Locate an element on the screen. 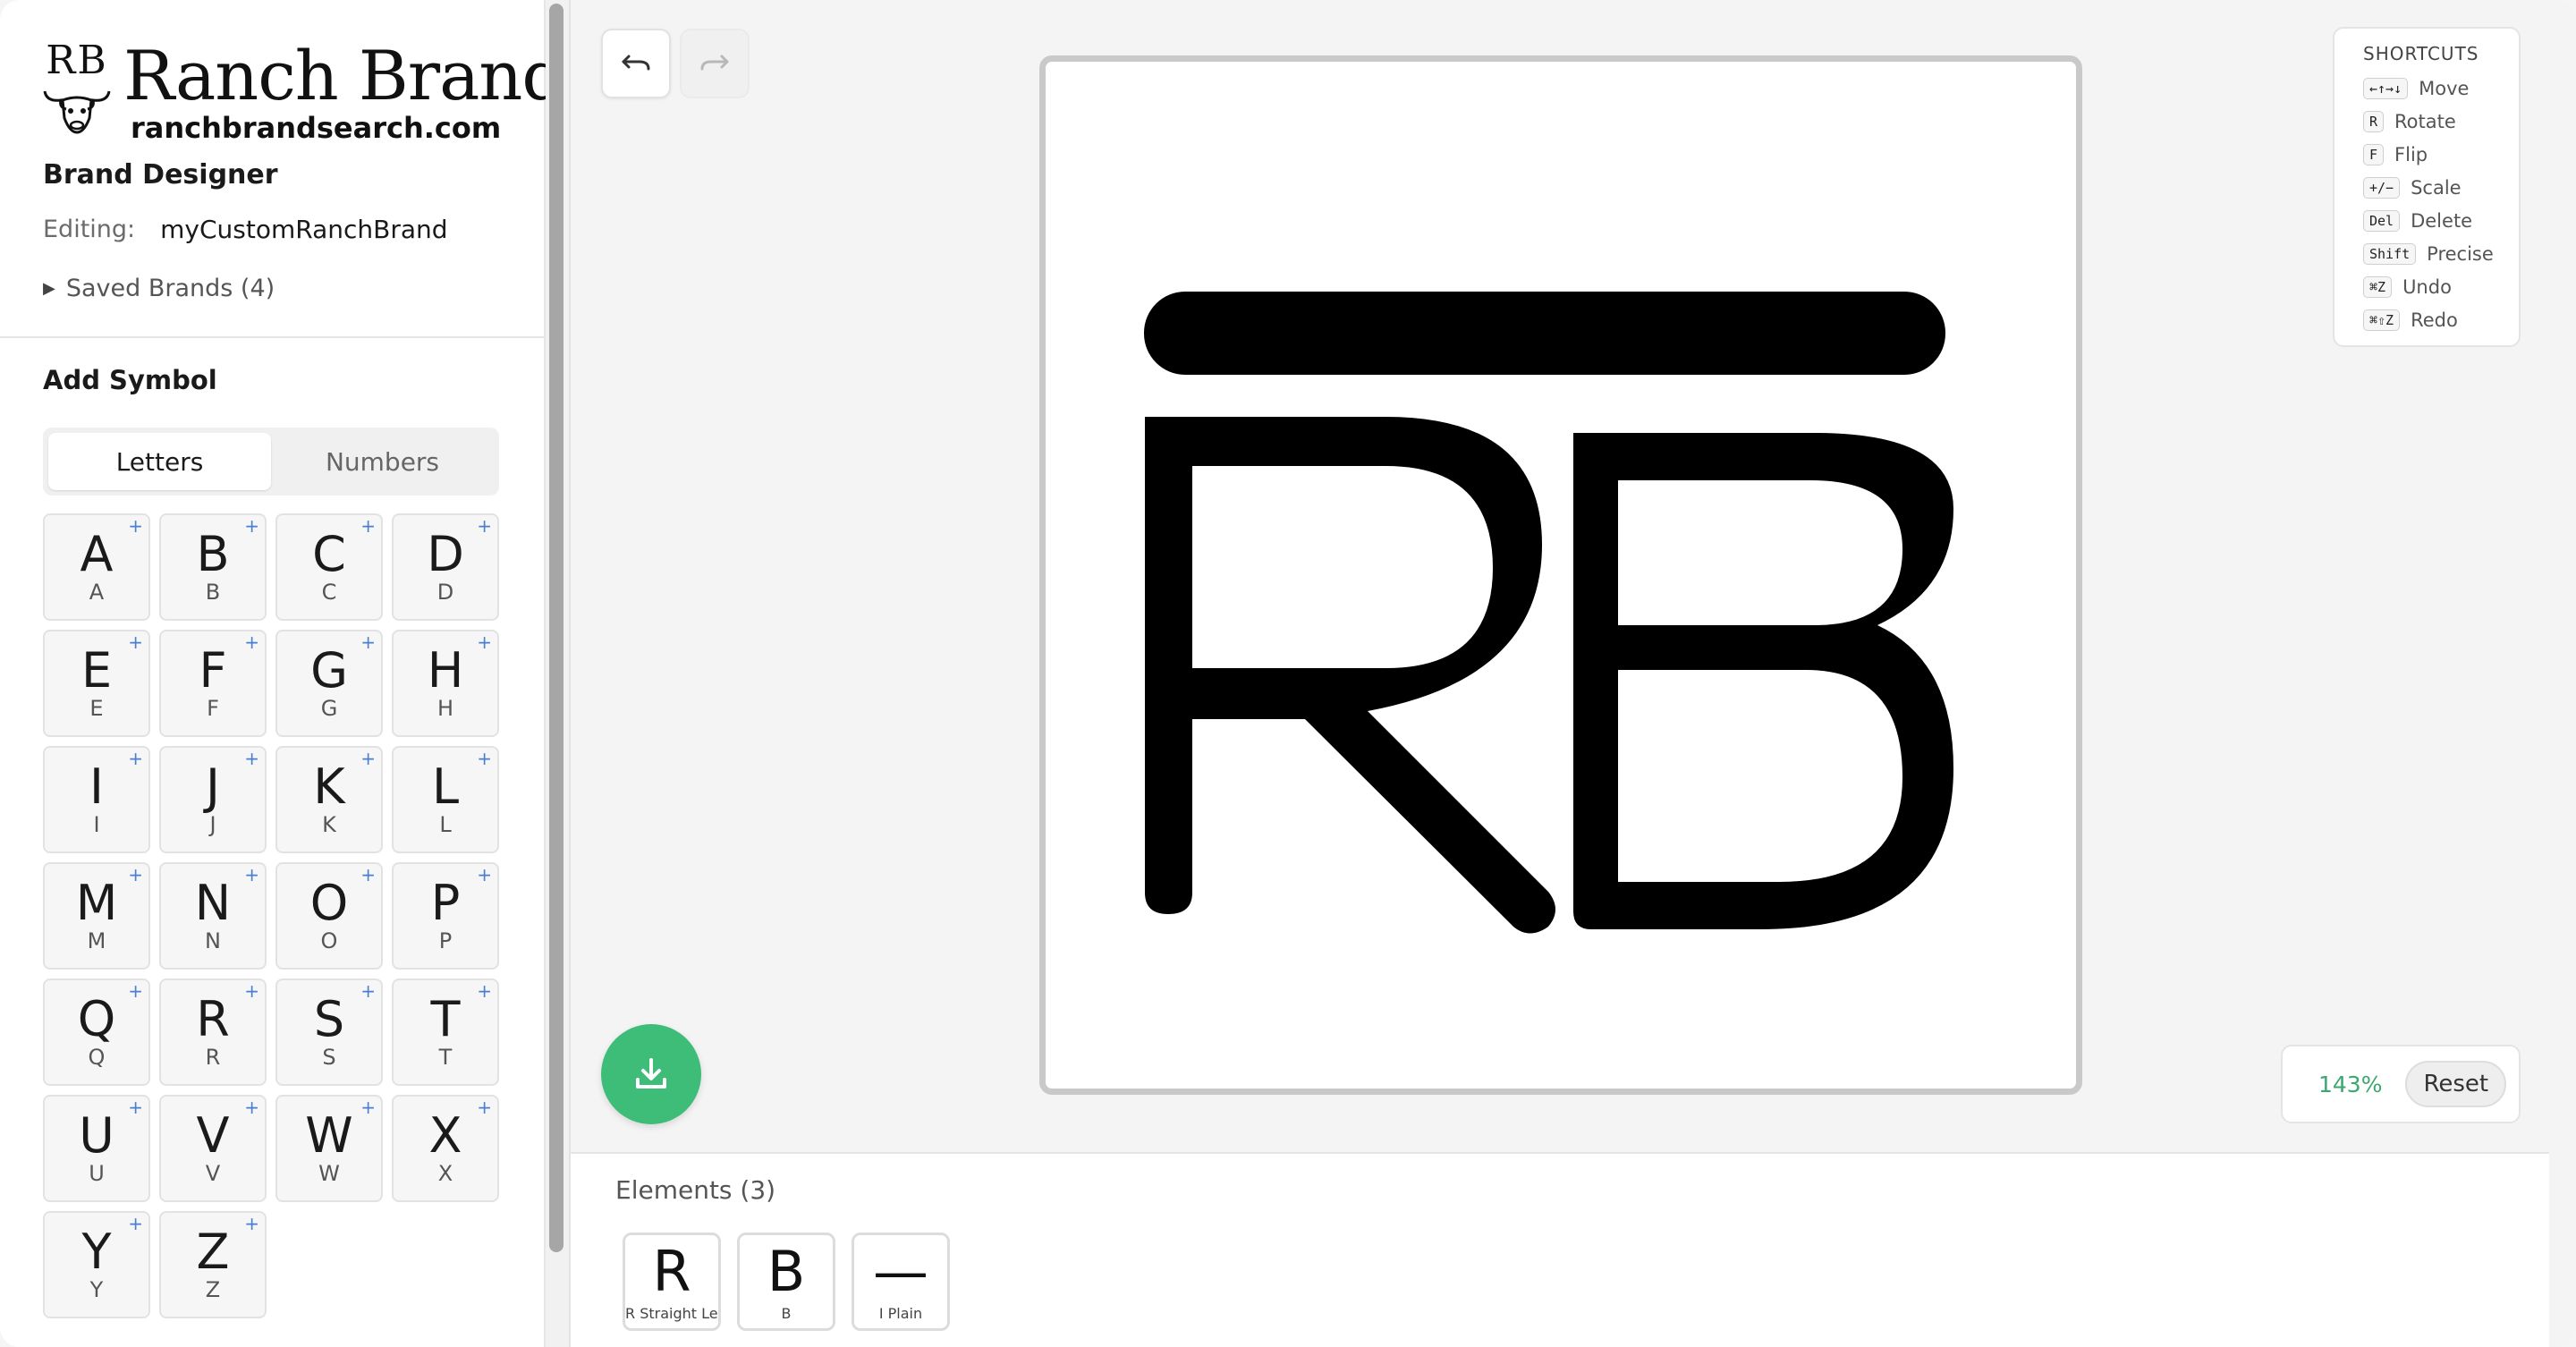  shortcut-key: ⌘⇧Z is located at coordinates (2382, 320).